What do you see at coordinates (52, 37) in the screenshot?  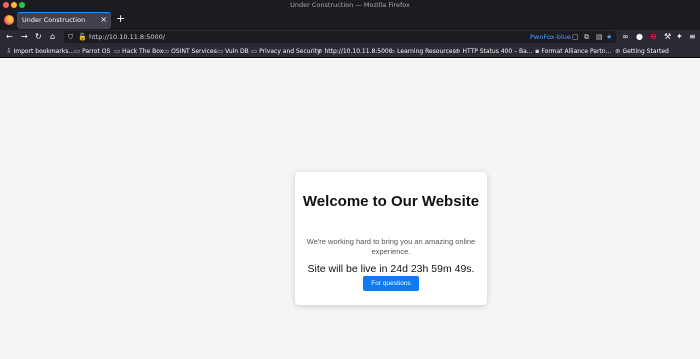 I see `home-icon: ⌂` at bounding box center [52, 37].